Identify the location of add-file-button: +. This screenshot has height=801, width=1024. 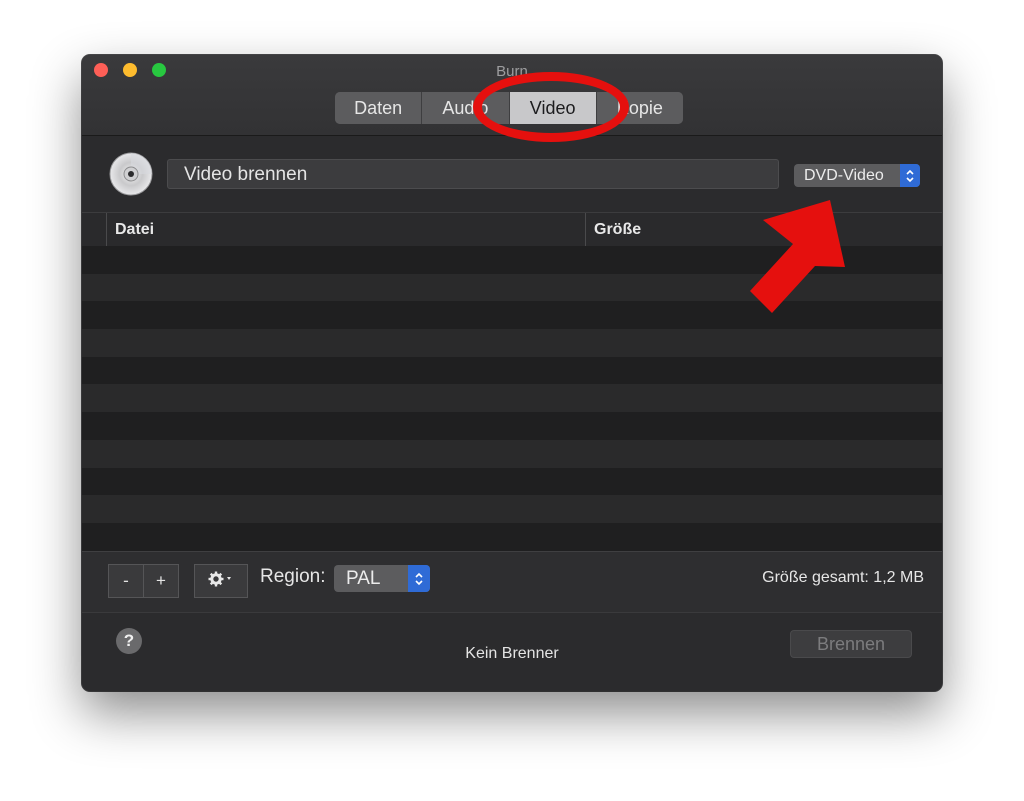
(161, 581).